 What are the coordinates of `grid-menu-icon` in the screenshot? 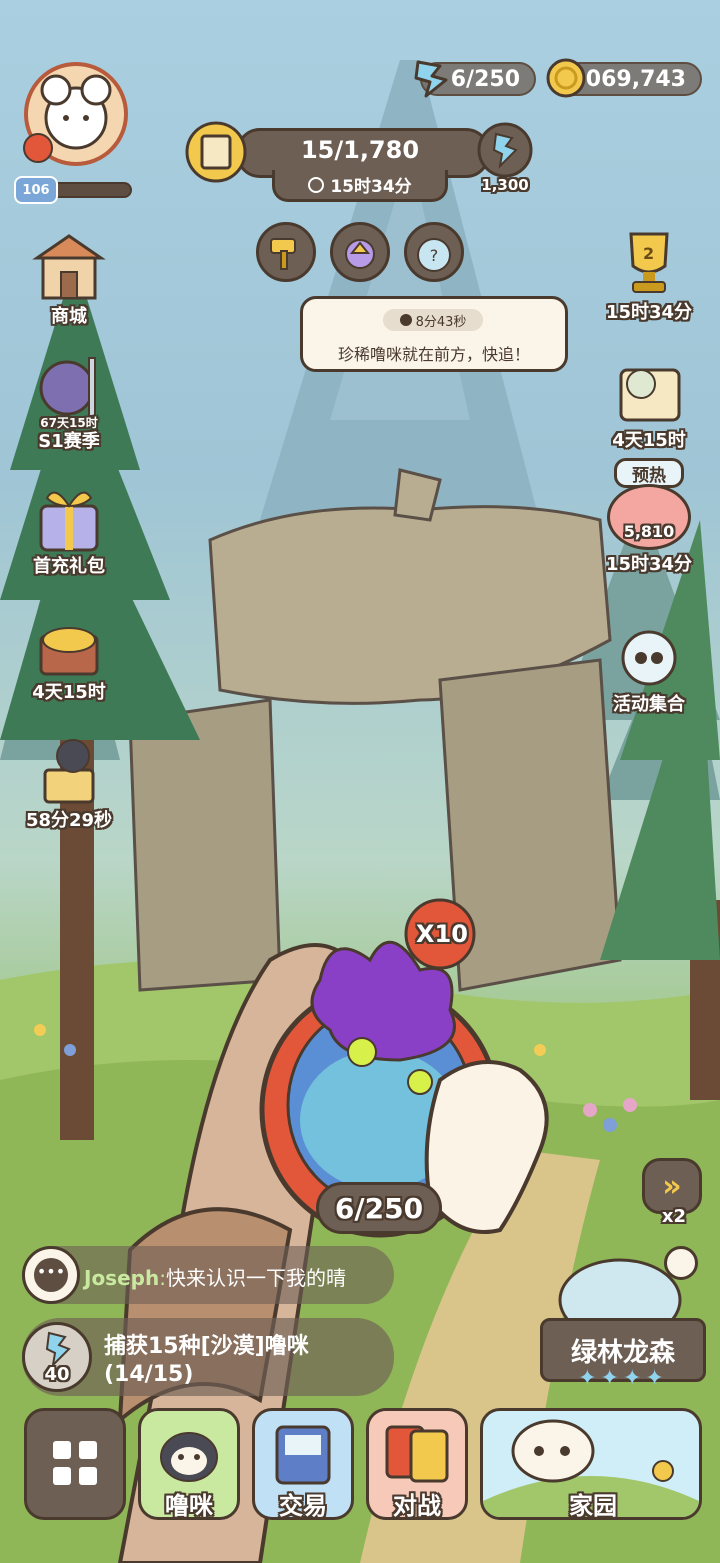 It's located at (75, 1463).